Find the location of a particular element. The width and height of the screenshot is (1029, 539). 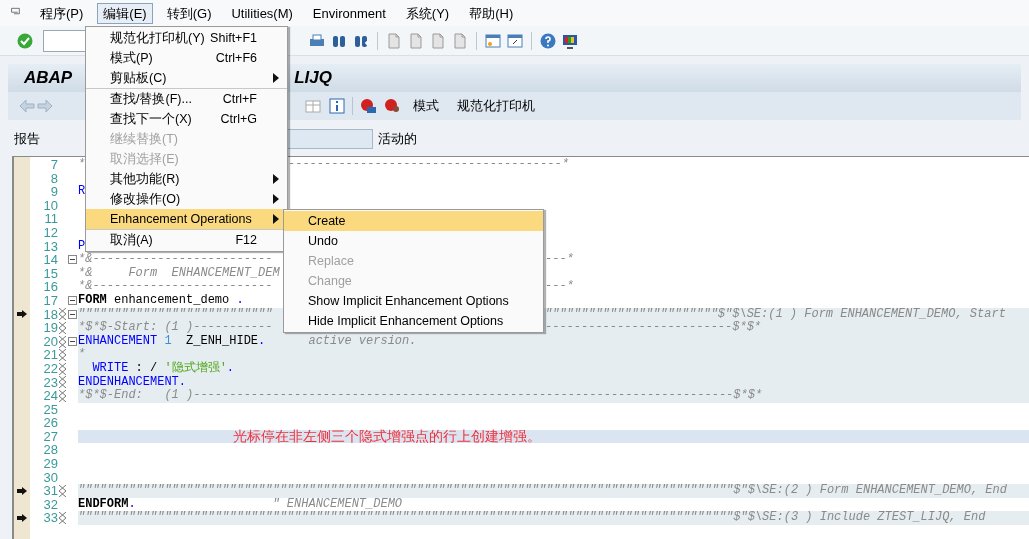

line-number: 32 is located at coordinates (50, 504).